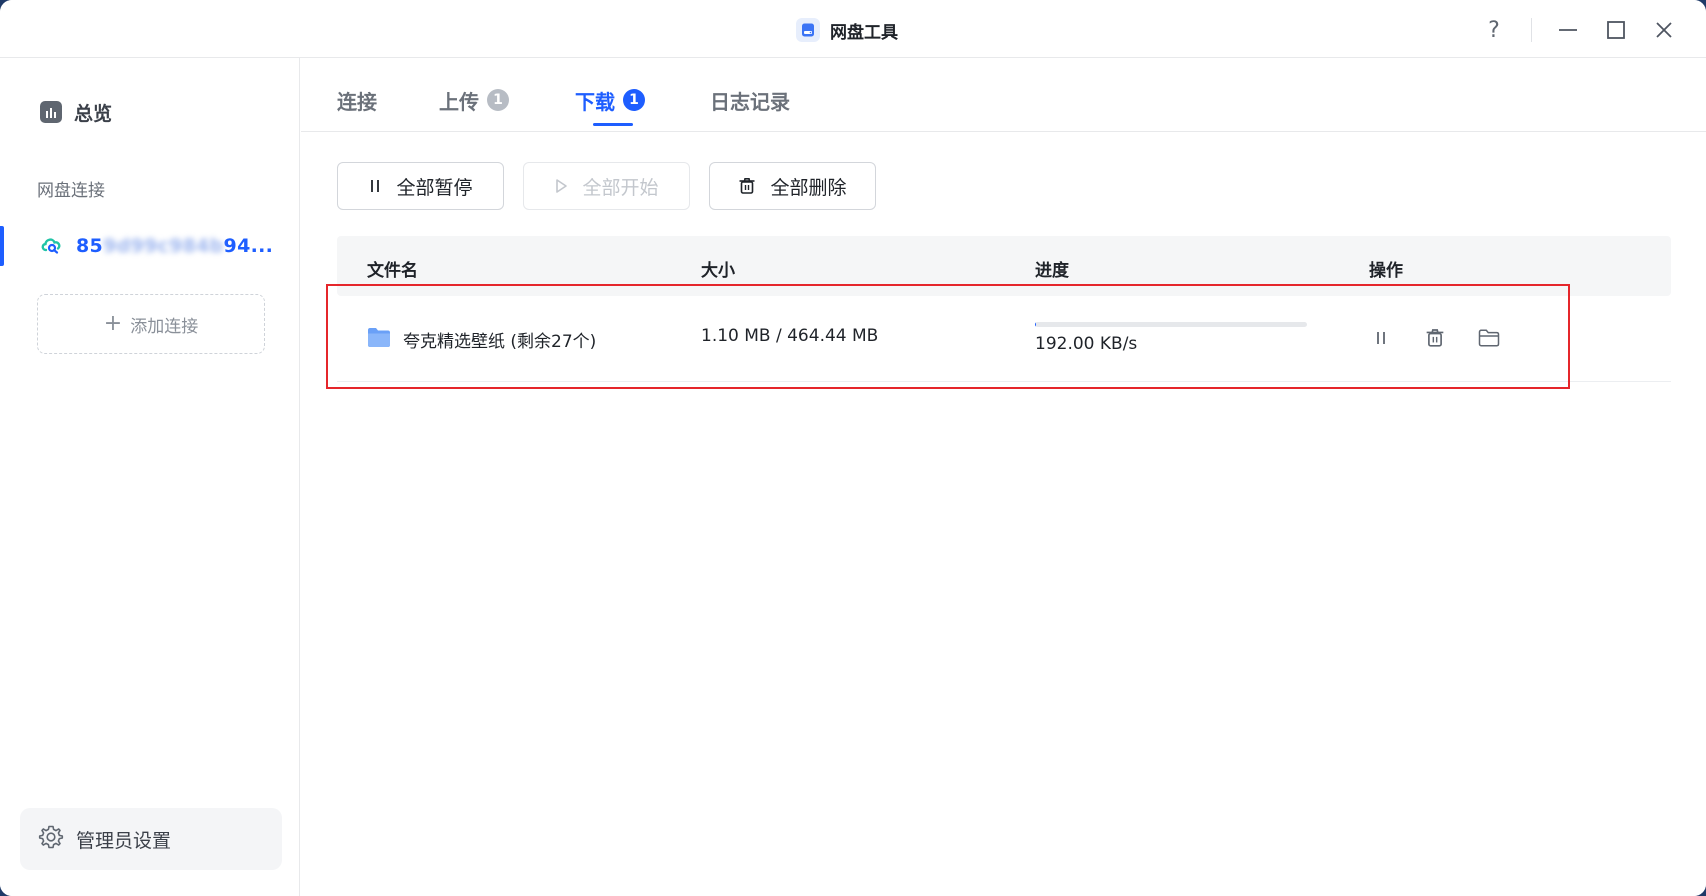 This screenshot has height=896, width=1706. Describe the element at coordinates (500, 342) in the screenshot. I see `file-name: 夸克精选壁纸 (剩余27个)` at that location.